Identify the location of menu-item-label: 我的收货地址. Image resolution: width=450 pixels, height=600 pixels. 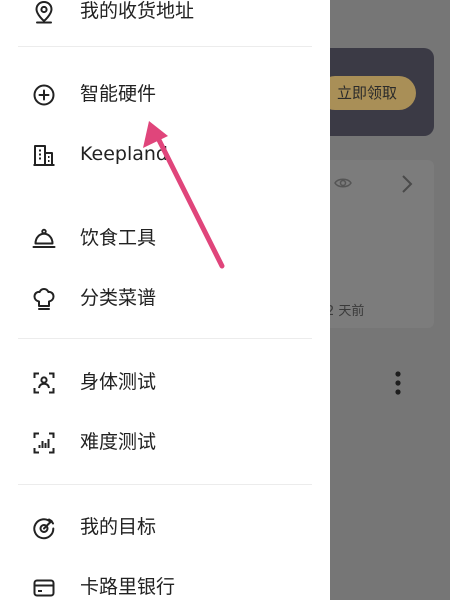
(137, 11).